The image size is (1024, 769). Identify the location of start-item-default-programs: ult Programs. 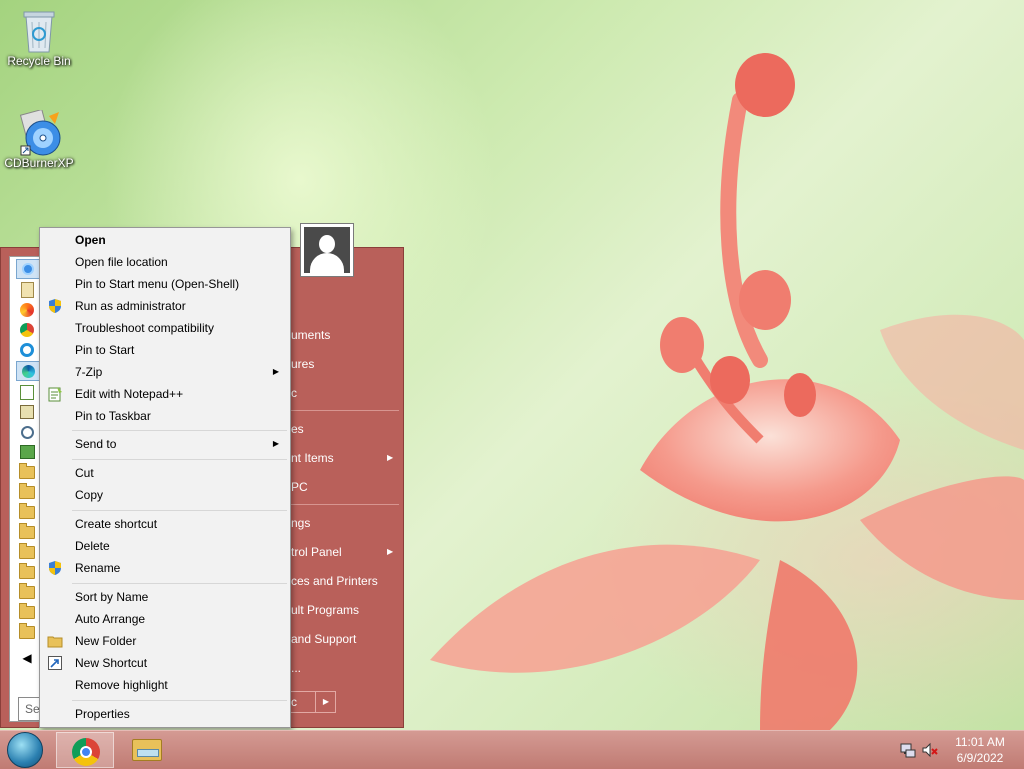
(325, 610).